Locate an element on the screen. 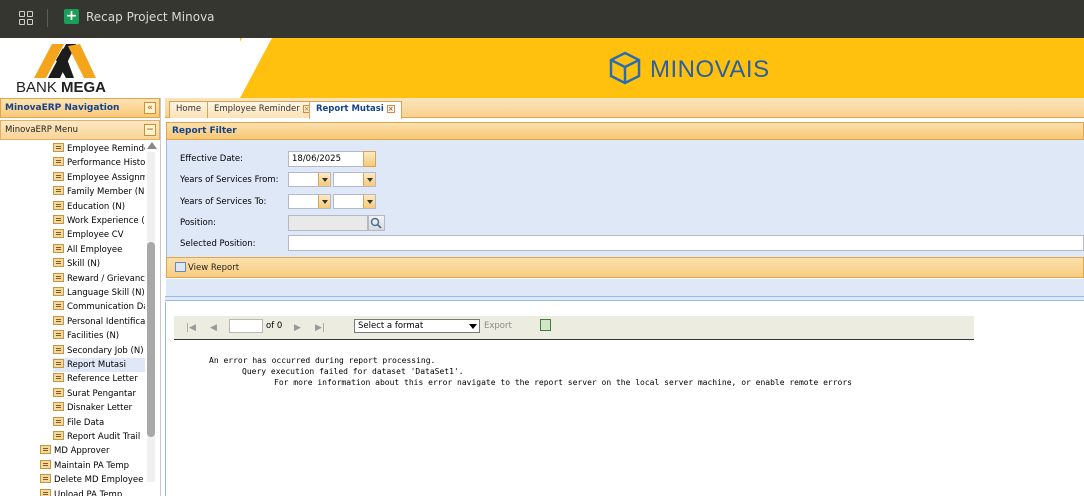 The image size is (1084, 496). navigation-header: MinovaERP Navigation « is located at coordinates (80, 108).